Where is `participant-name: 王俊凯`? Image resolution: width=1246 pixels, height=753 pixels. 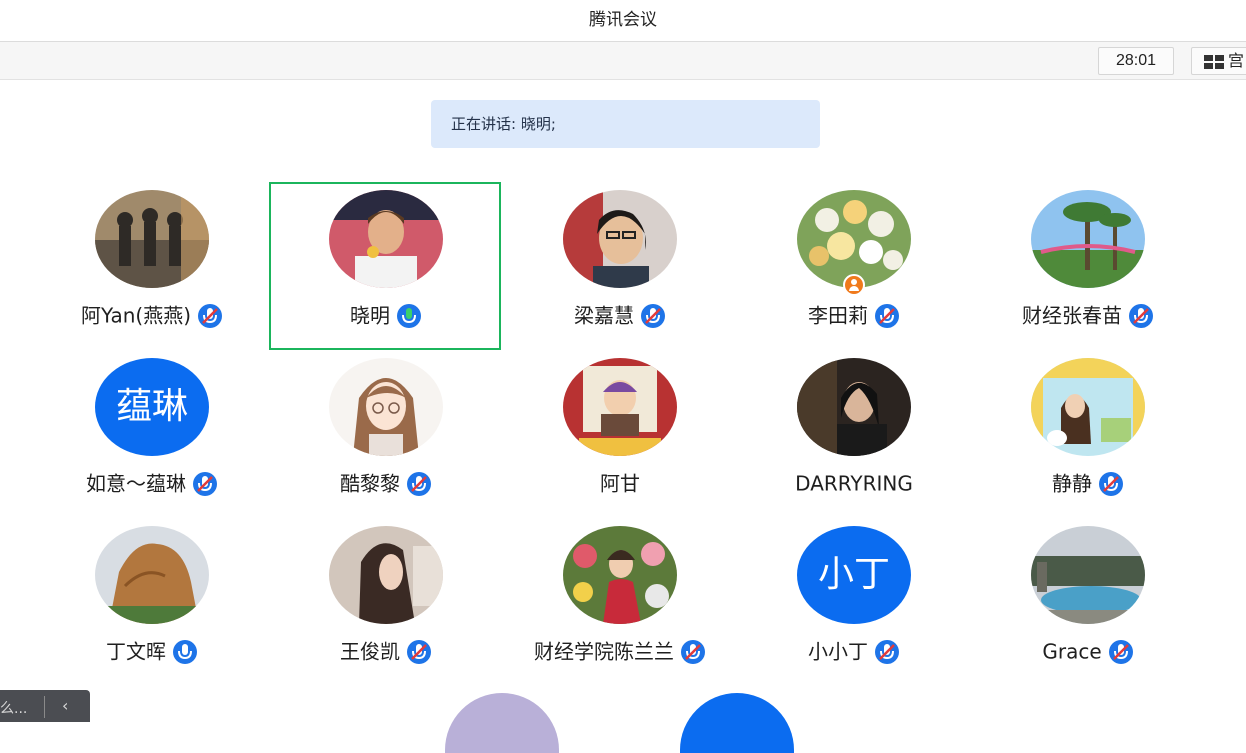 participant-name: 王俊凯 is located at coordinates (370, 651).